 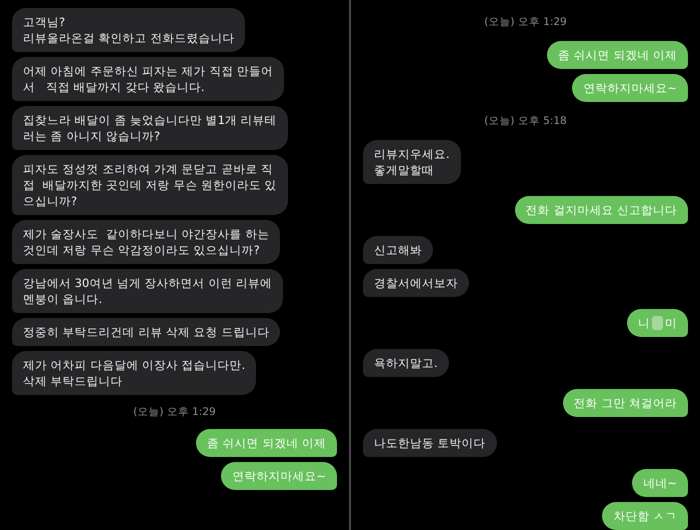 I want to click on sent-message-bubble: 전화 걸지마세요 신고합니다, so click(x=601, y=210).